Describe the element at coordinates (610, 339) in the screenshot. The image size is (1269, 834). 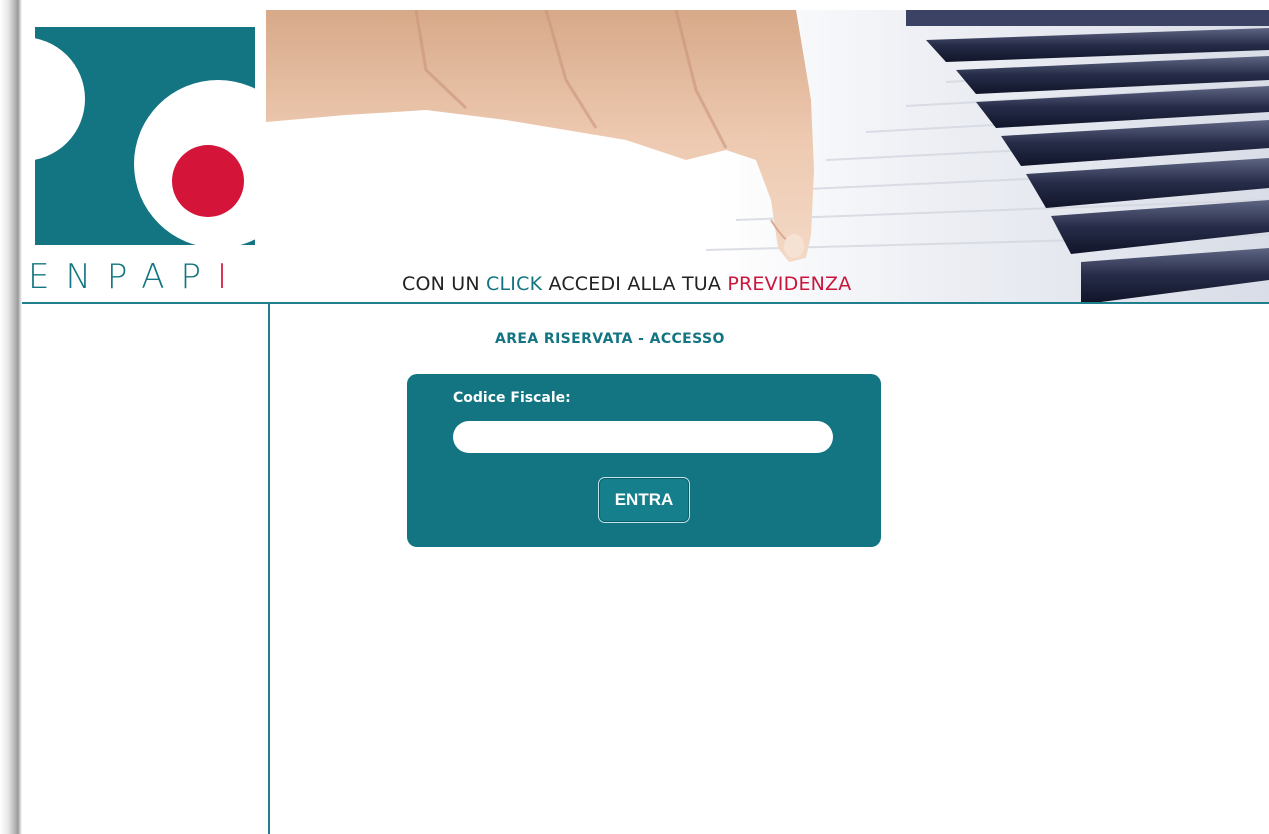
I see `page-title: AREA RISERVATA - ACCESSO` at that location.